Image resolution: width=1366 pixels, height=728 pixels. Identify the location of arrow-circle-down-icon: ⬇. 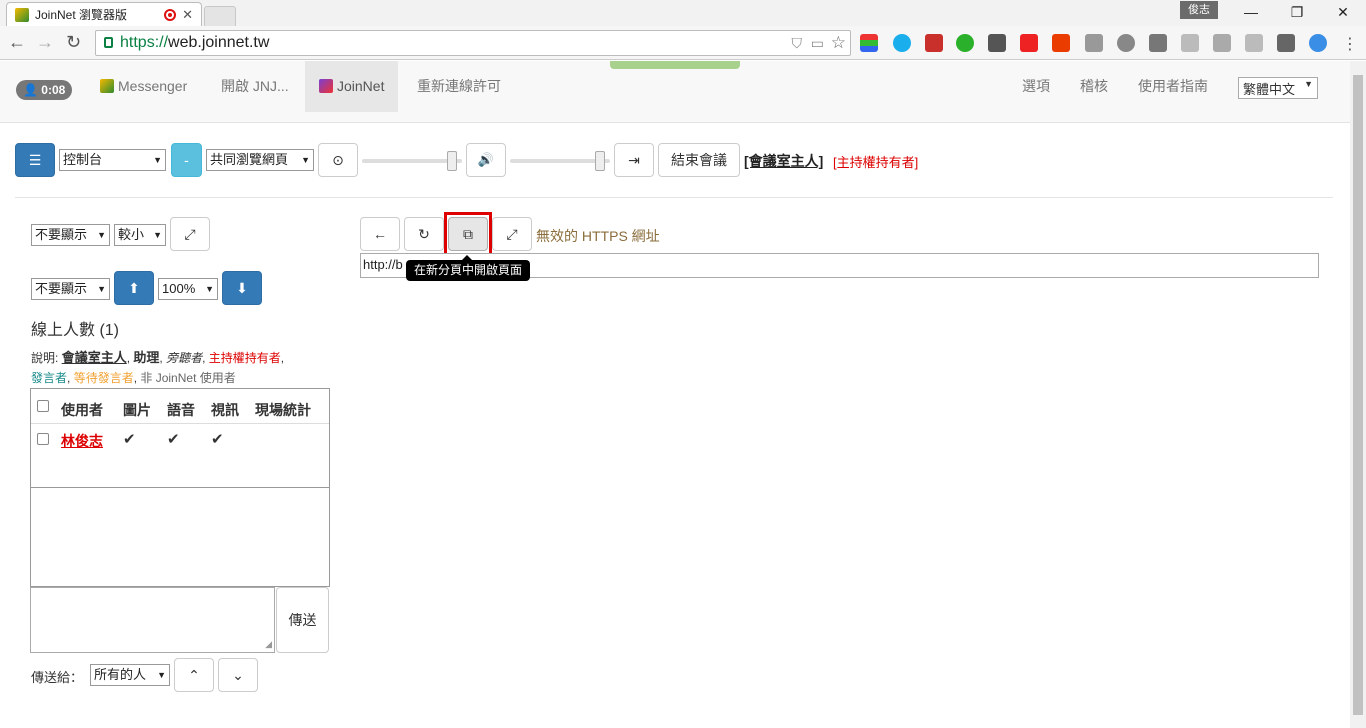
(242, 288).